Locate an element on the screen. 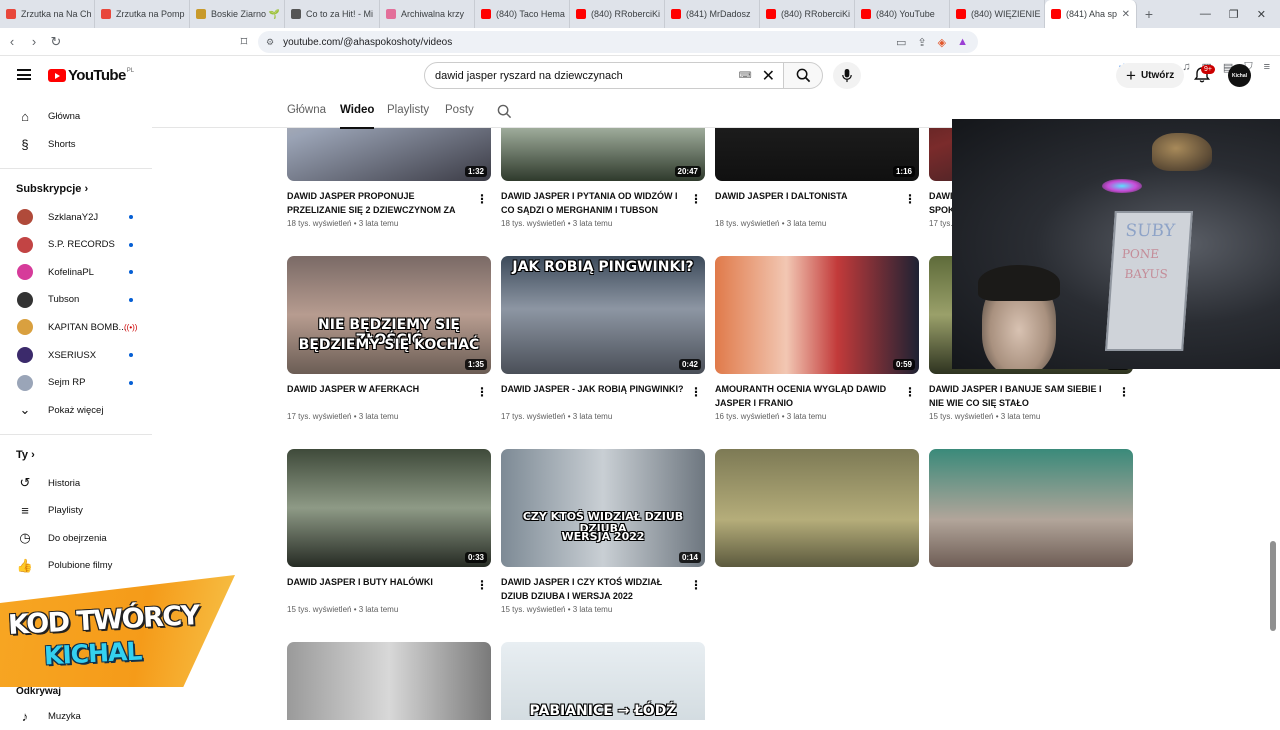  video-card: PABIANICE → ŁÓDŹ*PRZEPROWADZKA* is located at coordinates (603, 681).